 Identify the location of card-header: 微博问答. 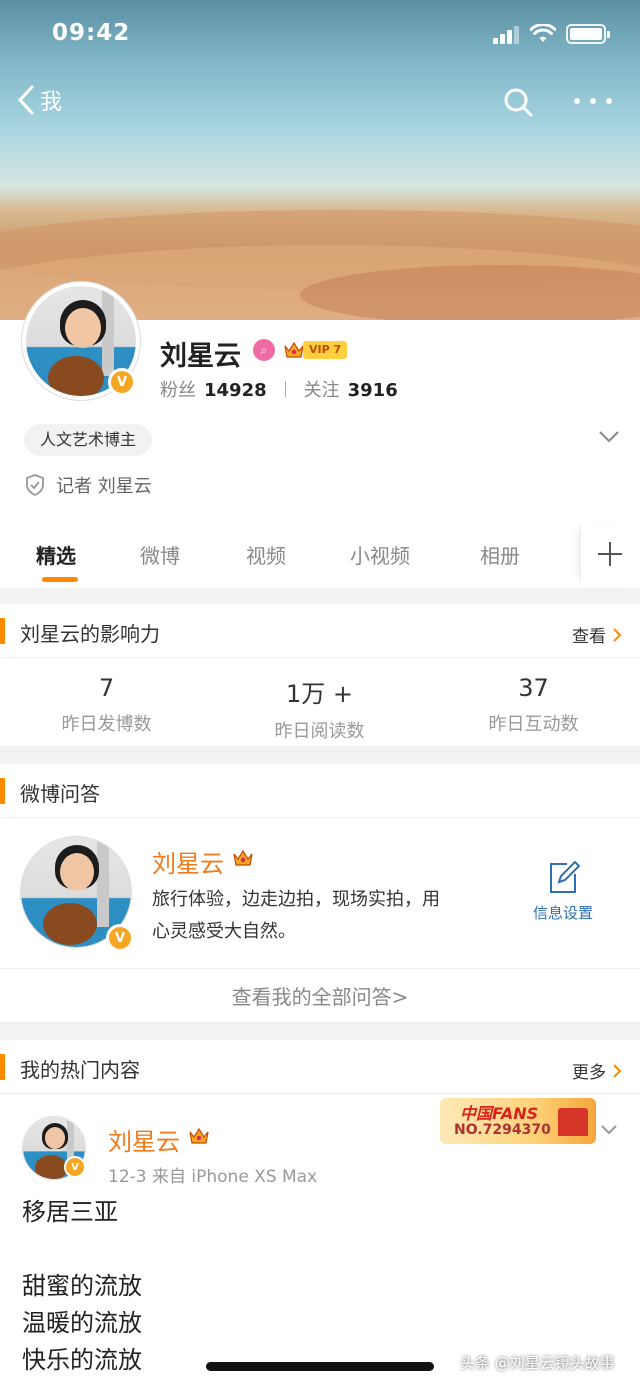
(320, 791).